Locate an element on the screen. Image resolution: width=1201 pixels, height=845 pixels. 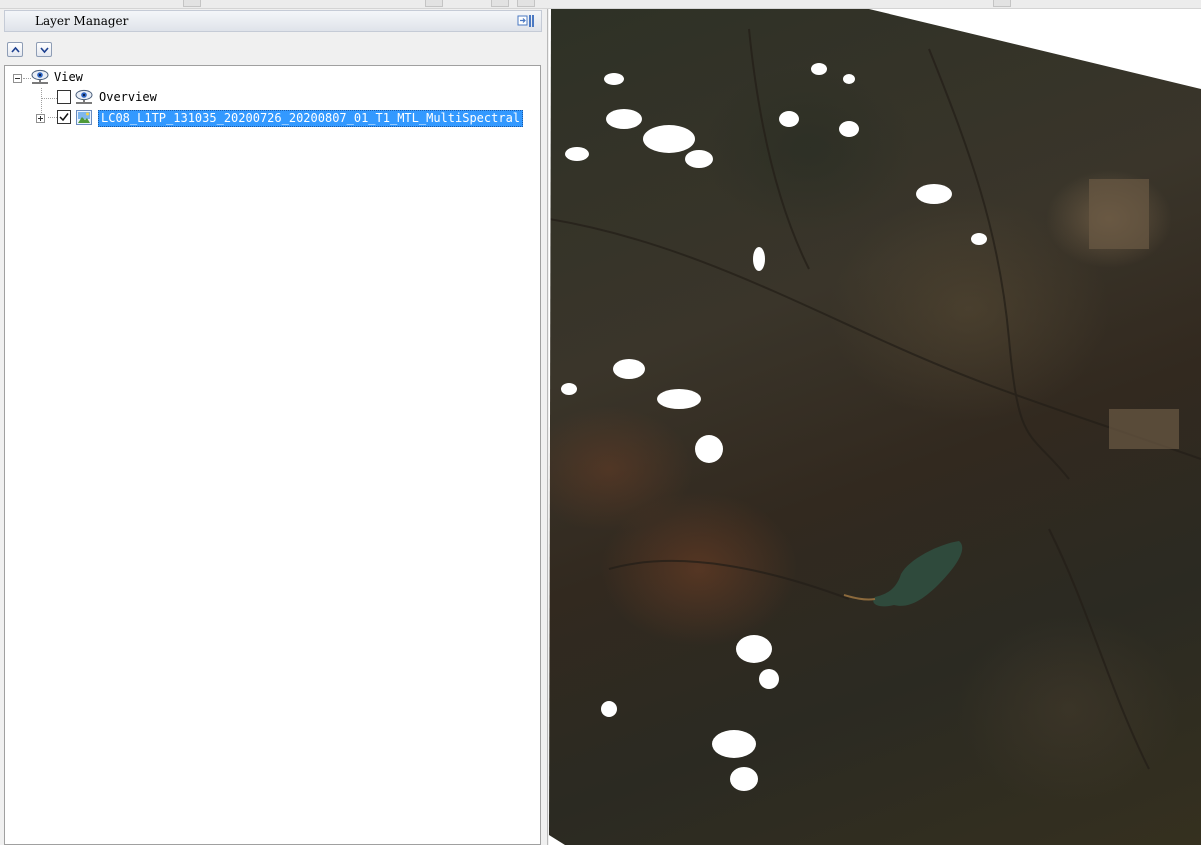
expand-toggle is located at coordinates (40, 118).